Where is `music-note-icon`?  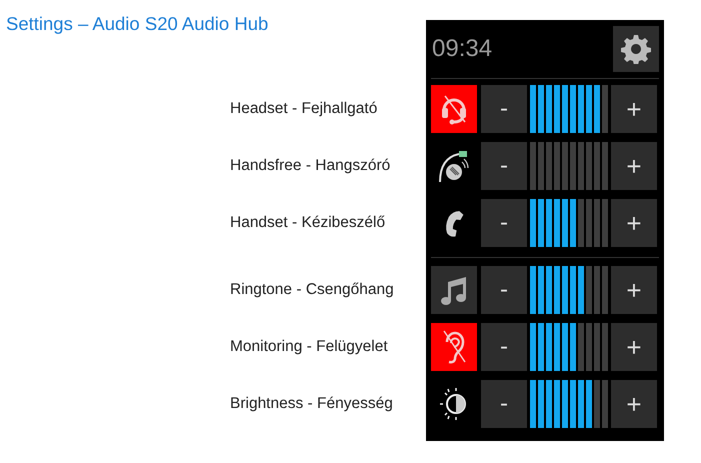
music-note-icon is located at coordinates (454, 290).